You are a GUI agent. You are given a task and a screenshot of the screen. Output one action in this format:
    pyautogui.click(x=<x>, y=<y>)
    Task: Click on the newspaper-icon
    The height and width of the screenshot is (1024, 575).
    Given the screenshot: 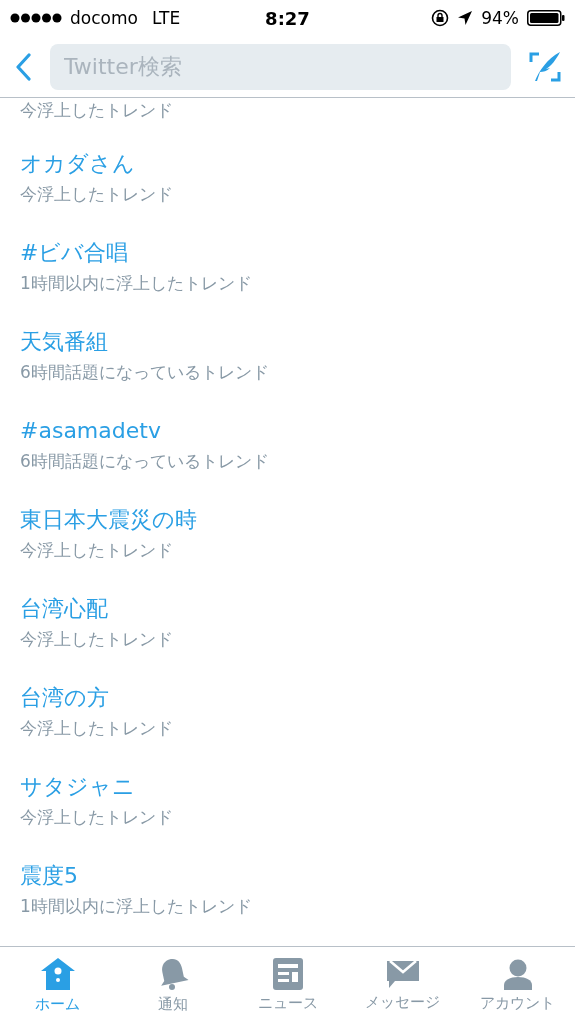 What is the action you would take?
    pyautogui.click(x=287, y=974)
    